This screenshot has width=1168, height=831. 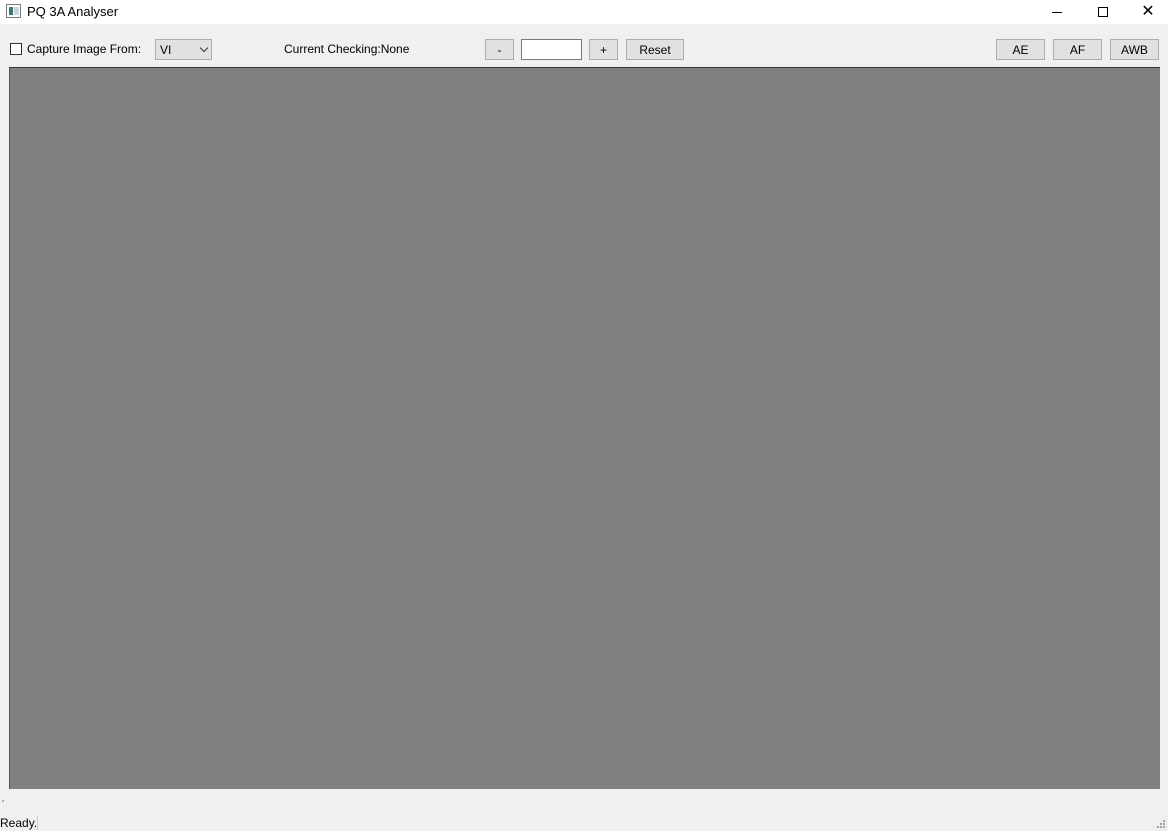 I want to click on chevron-down-icon, so click(x=204, y=48).